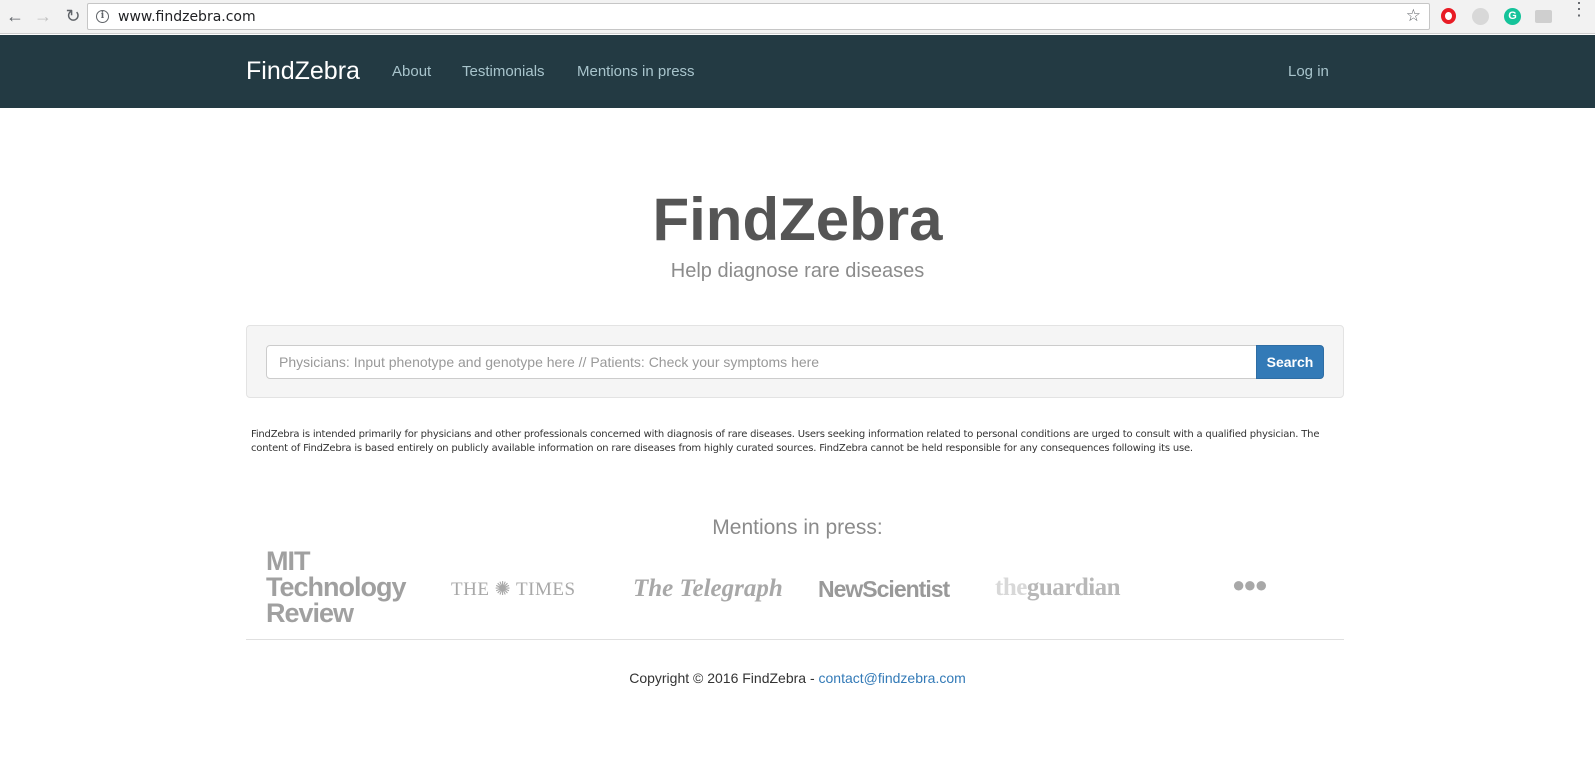  Describe the element at coordinates (724, 678) in the screenshot. I see `copyright-text: Copyright © 2016 FindZebra -` at that location.